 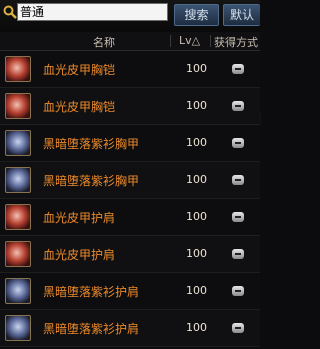 What do you see at coordinates (241, 15) in the screenshot?
I see `default-button: 默认` at bounding box center [241, 15].